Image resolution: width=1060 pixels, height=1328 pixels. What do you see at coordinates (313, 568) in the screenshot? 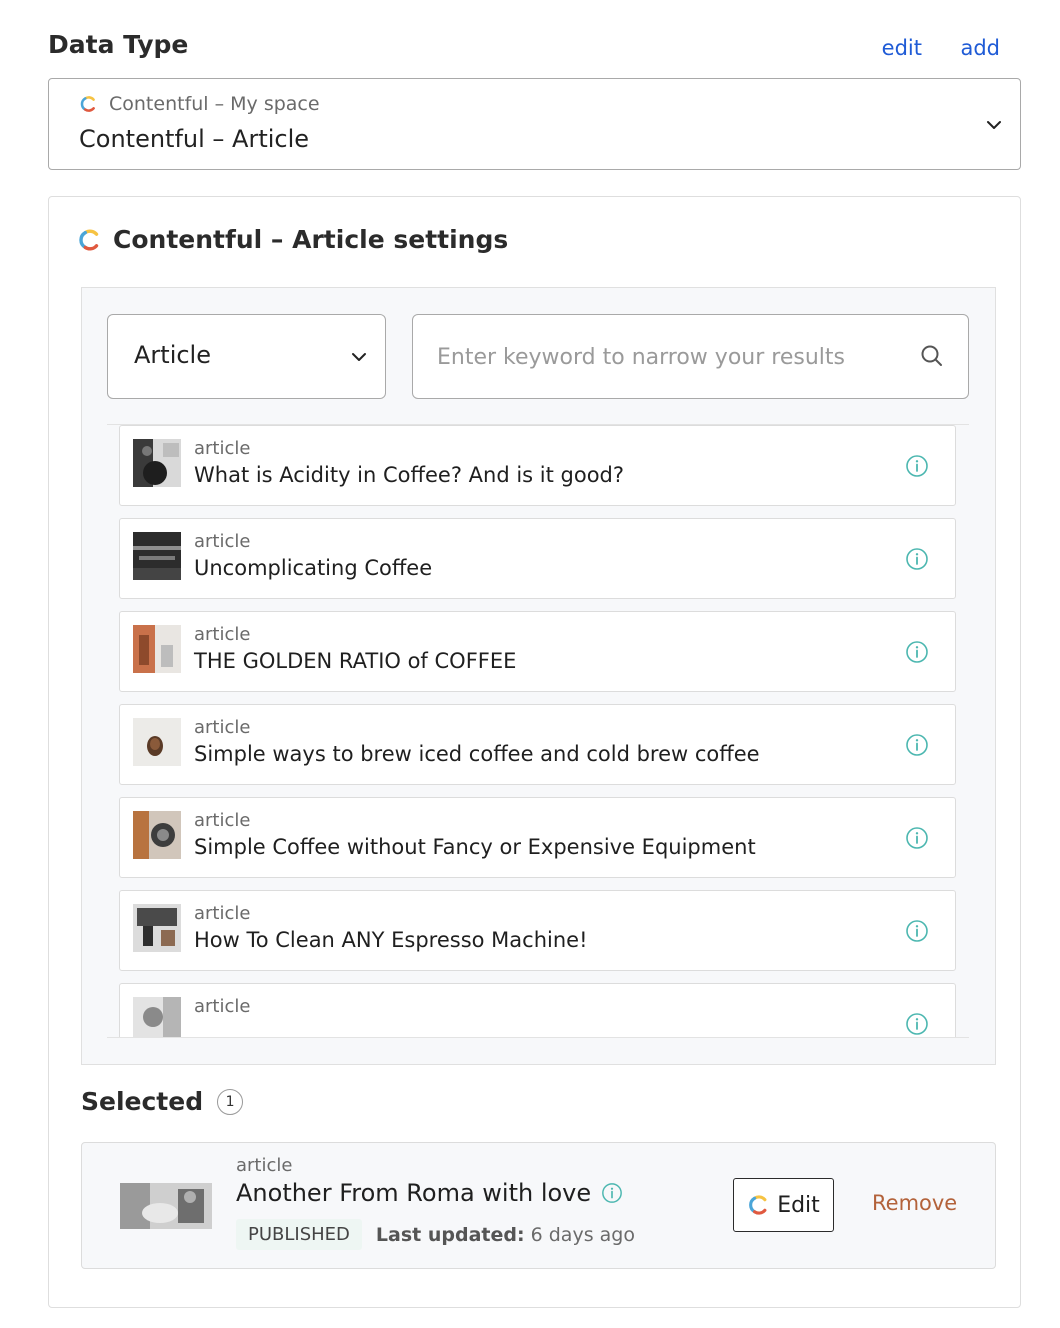
I see `entry-title: Uncomplicating Coffee` at bounding box center [313, 568].